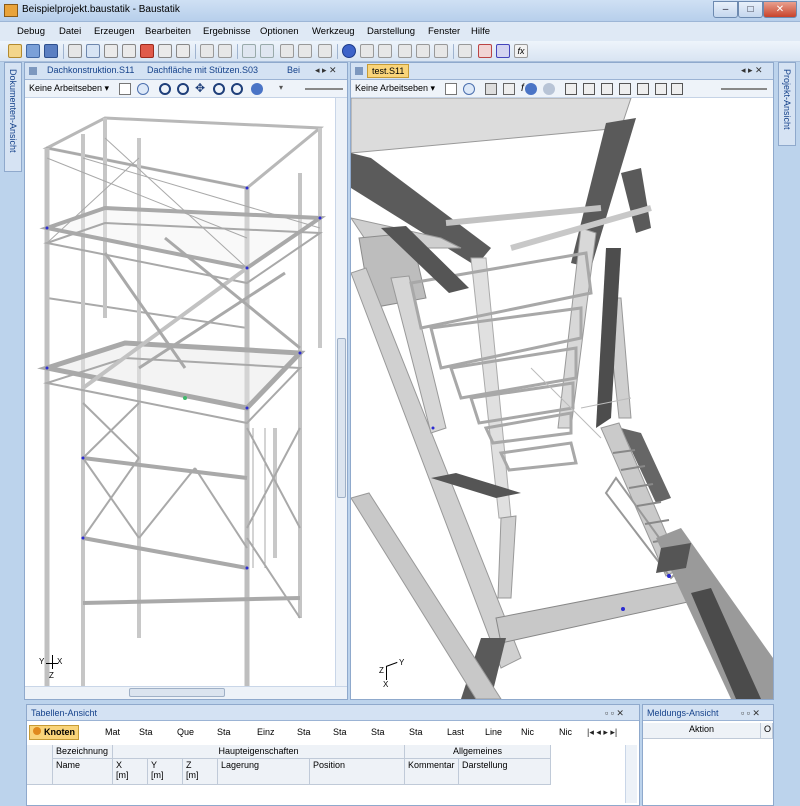 This screenshot has height=806, width=800. What do you see at coordinates (130, 772) in the screenshot?
I see `col-x: X [m]` at bounding box center [130, 772].